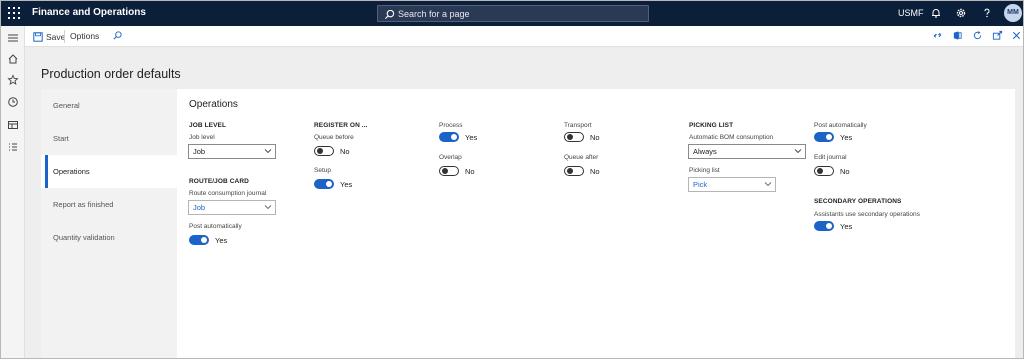  Describe the element at coordinates (911, 13) in the screenshot. I see `company-picker: USMF` at that location.